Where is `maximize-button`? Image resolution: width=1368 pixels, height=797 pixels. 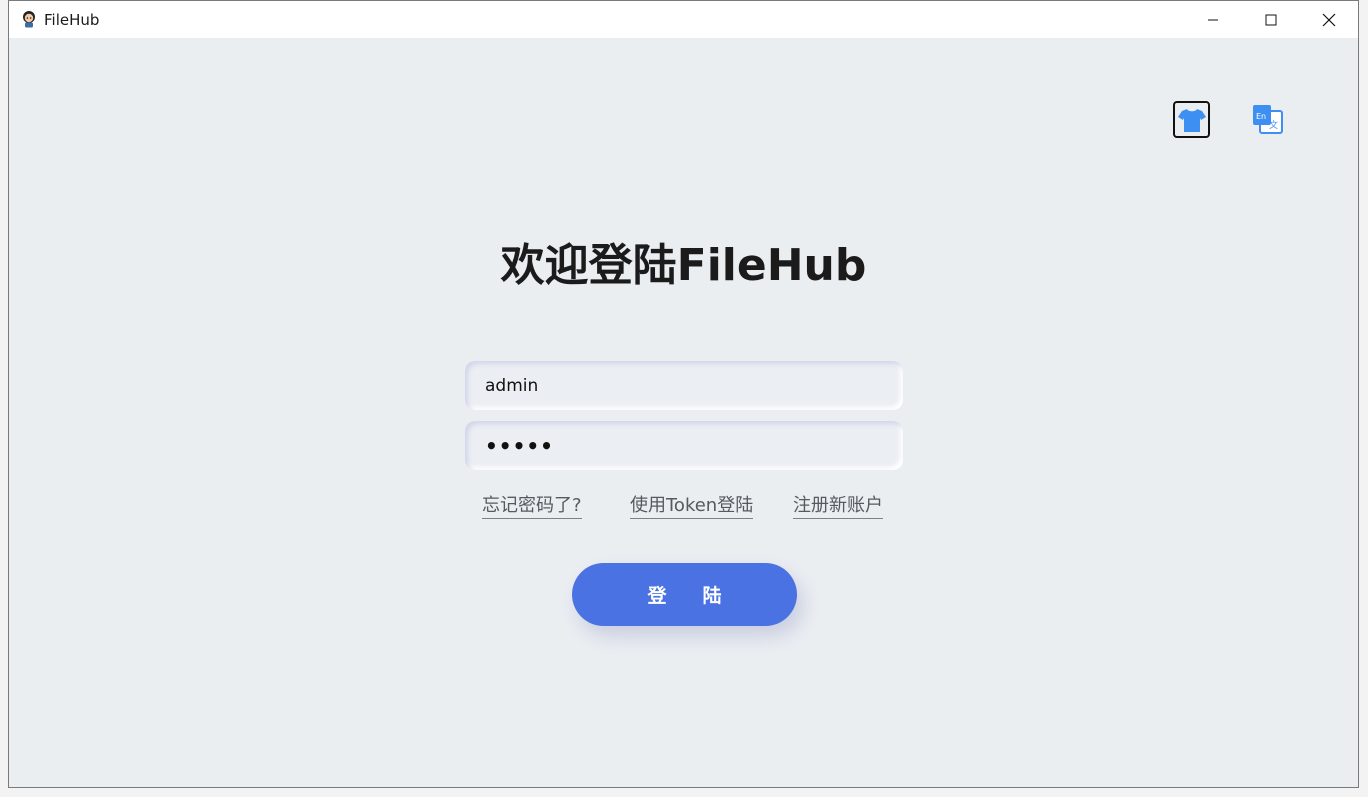 maximize-button is located at coordinates (1271, 19).